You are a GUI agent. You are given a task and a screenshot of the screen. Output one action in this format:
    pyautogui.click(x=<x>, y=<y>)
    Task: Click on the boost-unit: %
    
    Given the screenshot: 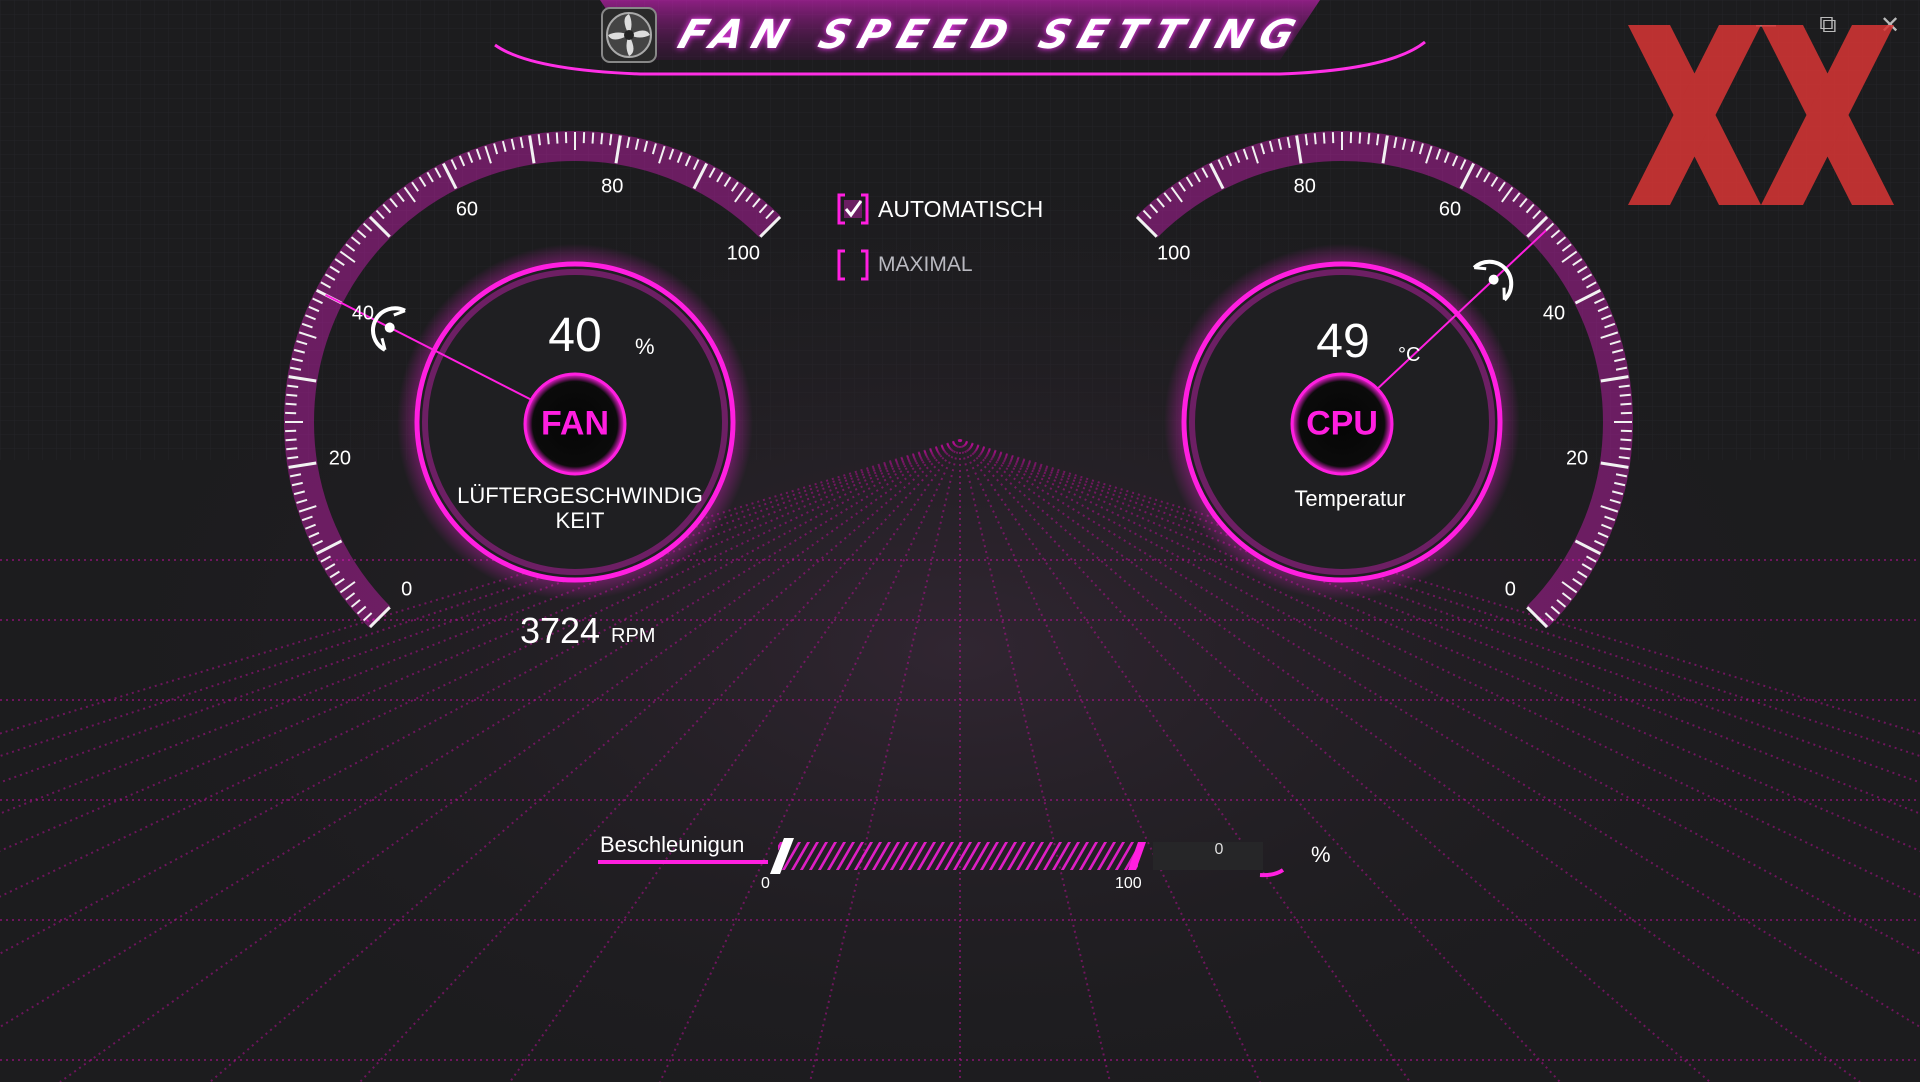 What is the action you would take?
    pyautogui.click(x=1321, y=854)
    